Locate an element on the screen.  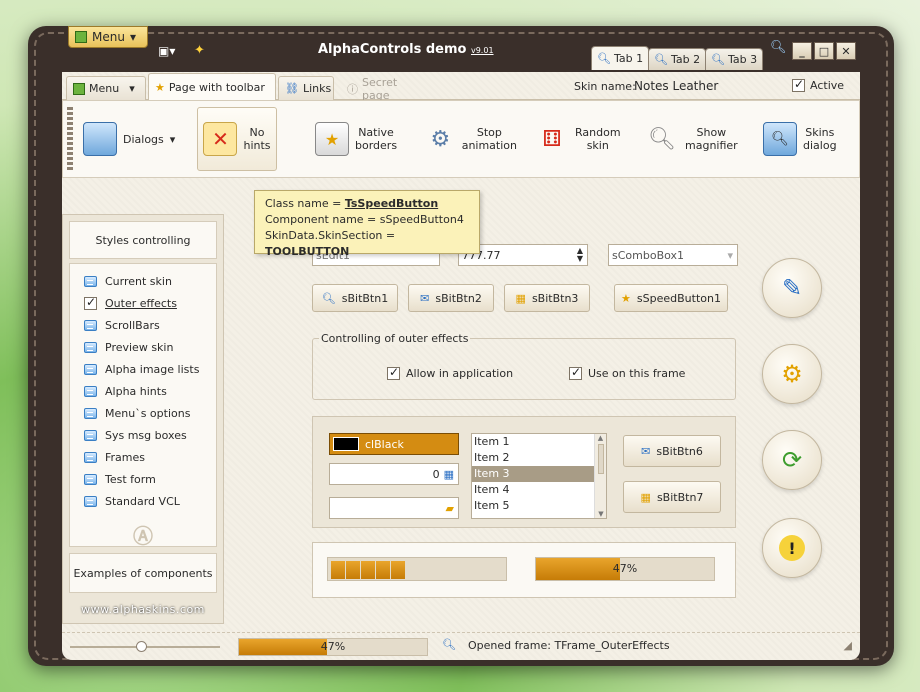
allow-check-box is located at coordinates (393, 372).